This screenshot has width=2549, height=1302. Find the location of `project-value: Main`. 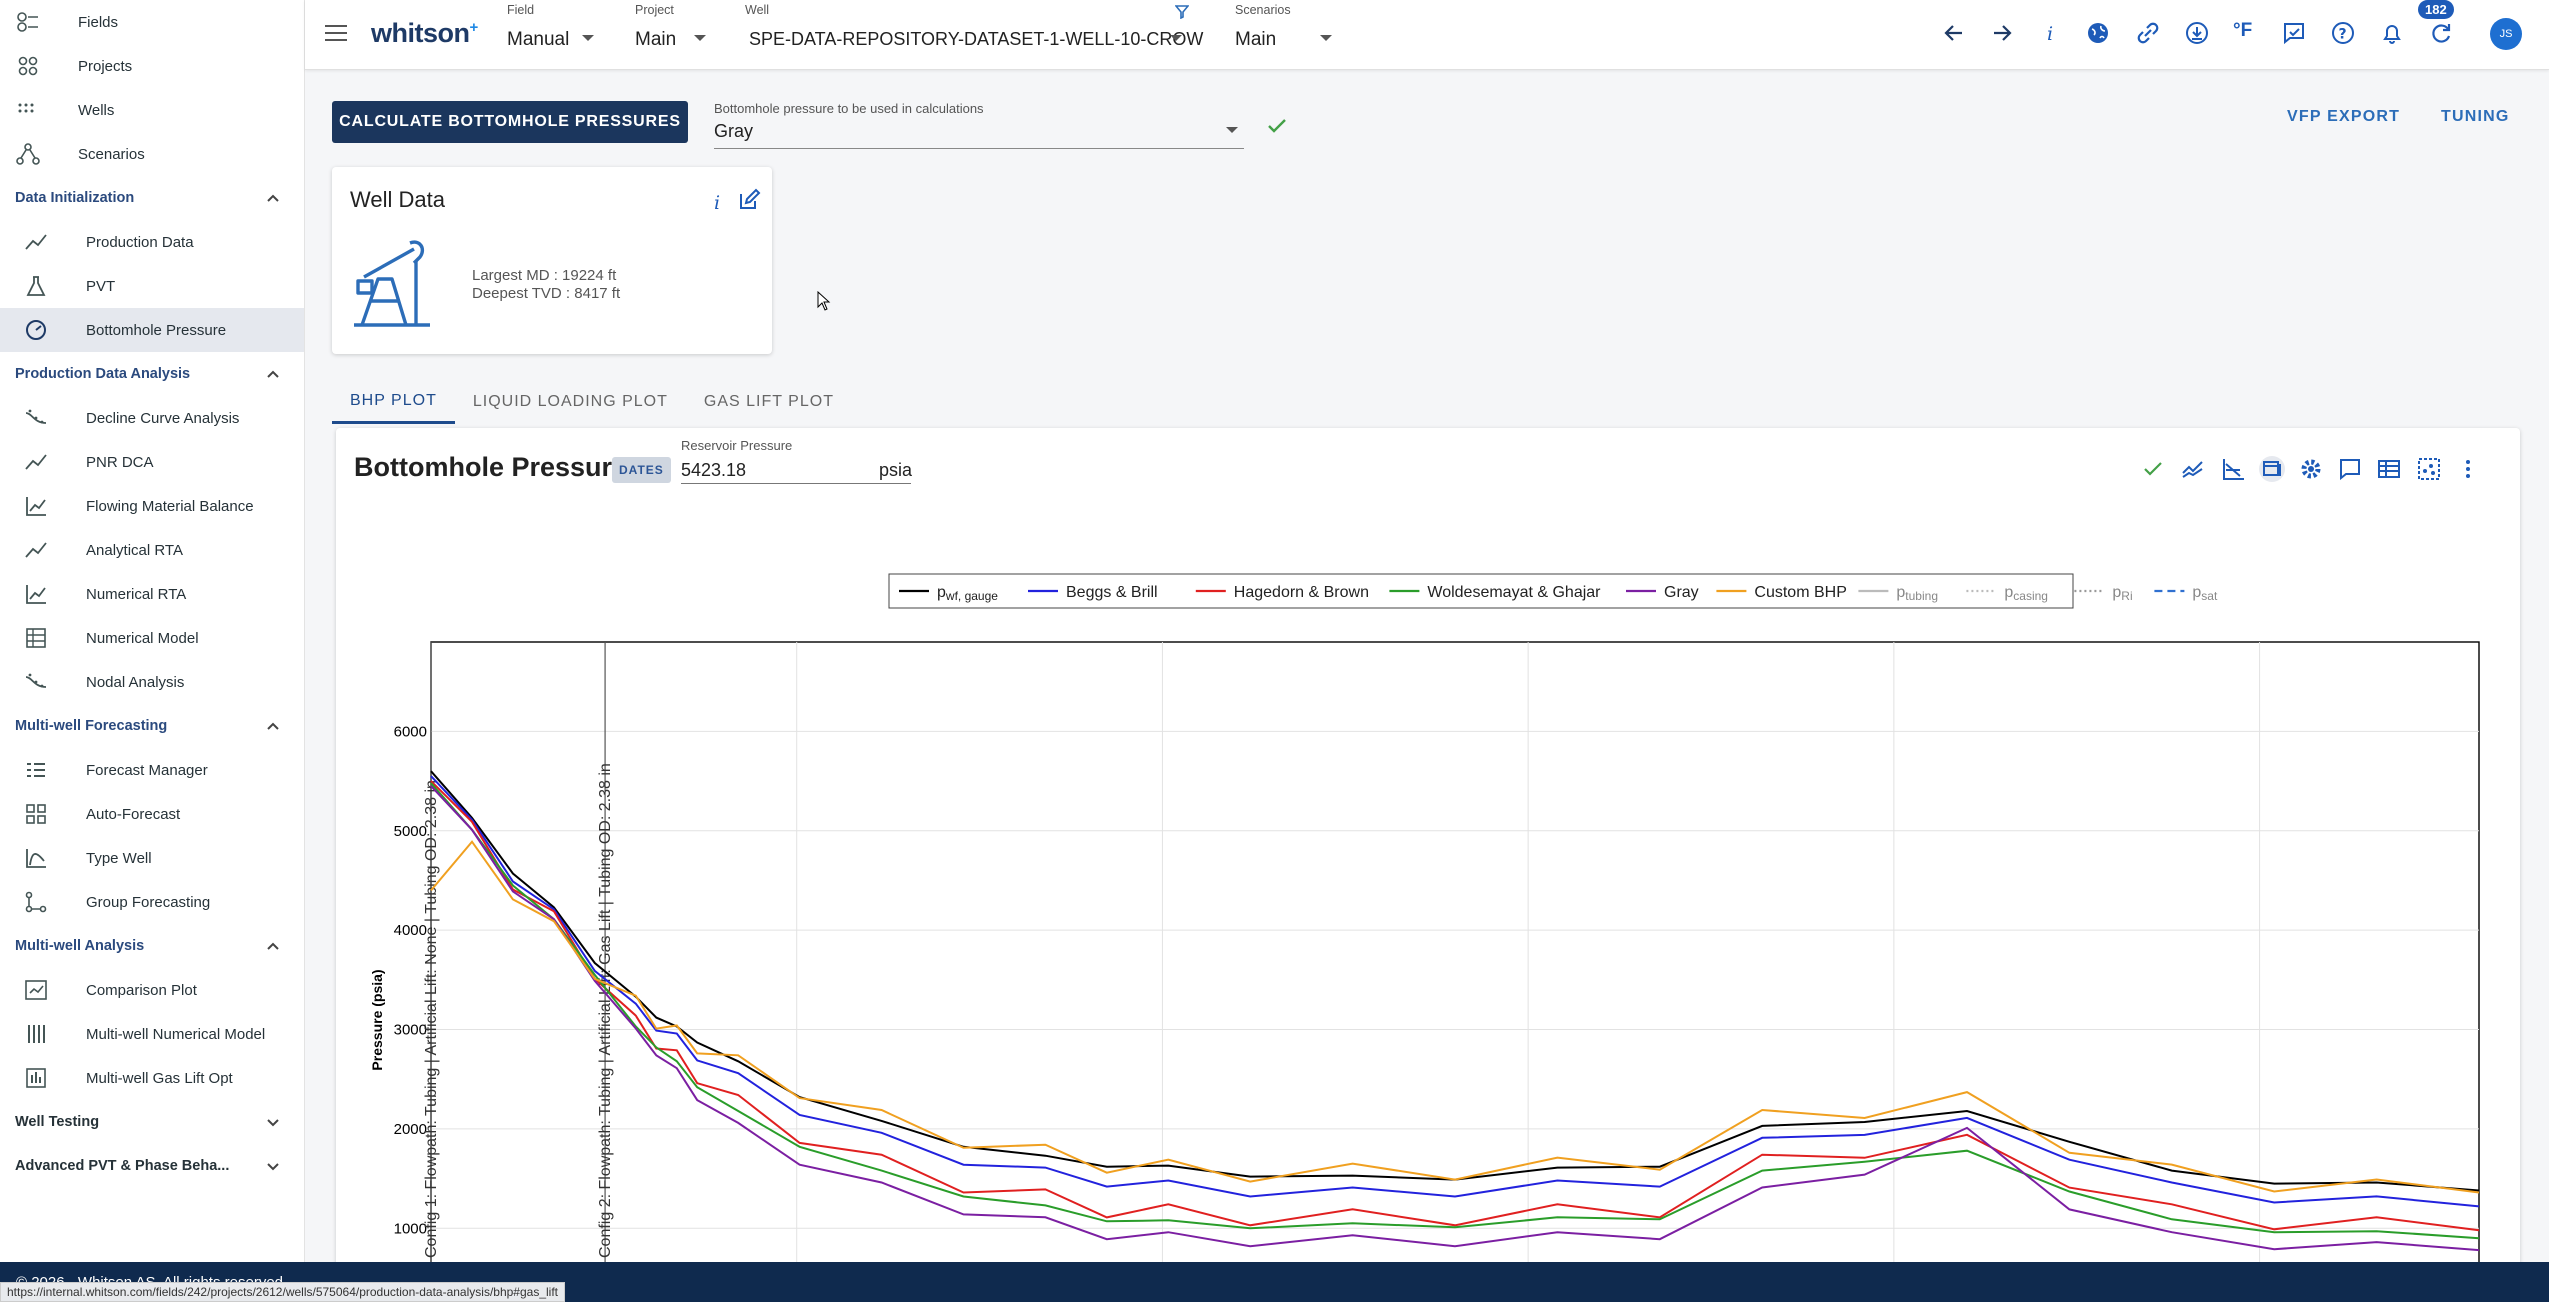

project-value: Main is located at coordinates (656, 39).